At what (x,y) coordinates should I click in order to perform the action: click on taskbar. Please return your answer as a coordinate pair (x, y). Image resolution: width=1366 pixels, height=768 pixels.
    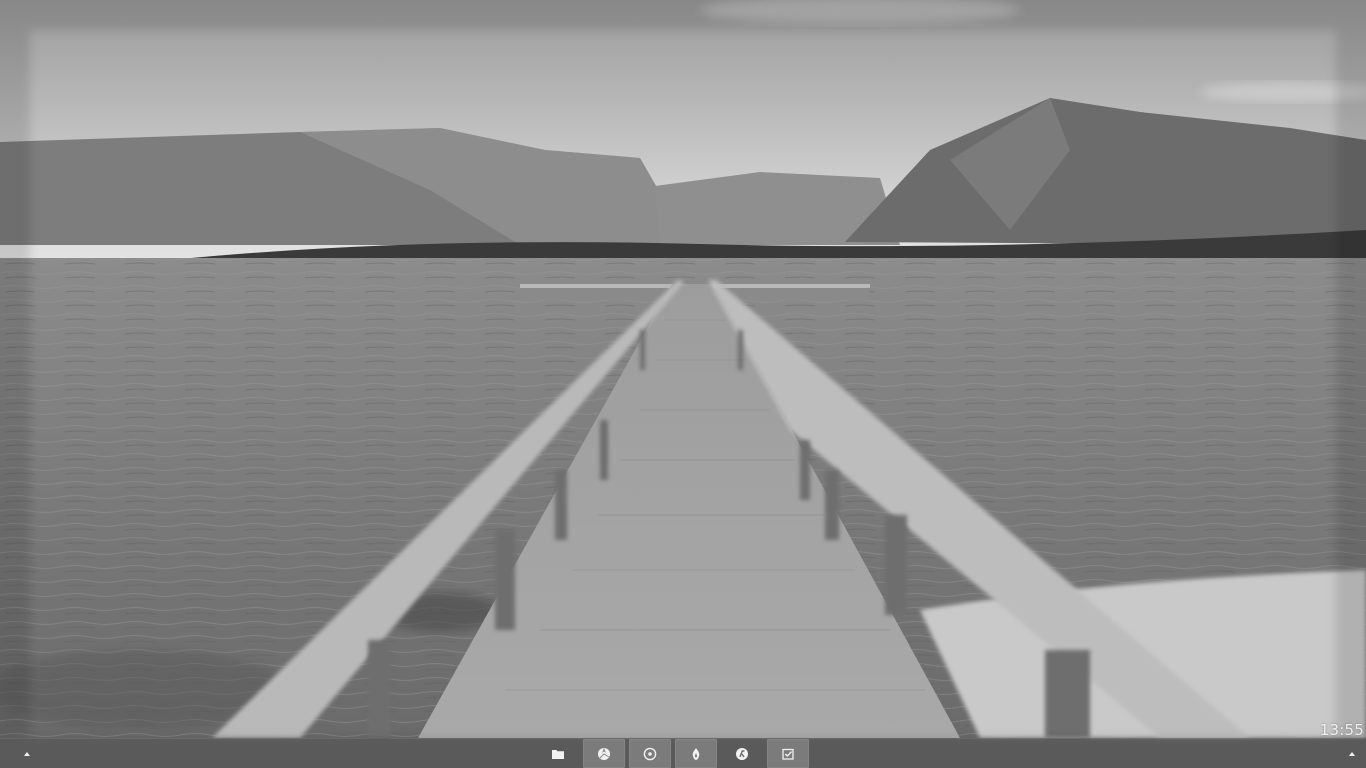
    Looking at the image, I should click on (683, 753).